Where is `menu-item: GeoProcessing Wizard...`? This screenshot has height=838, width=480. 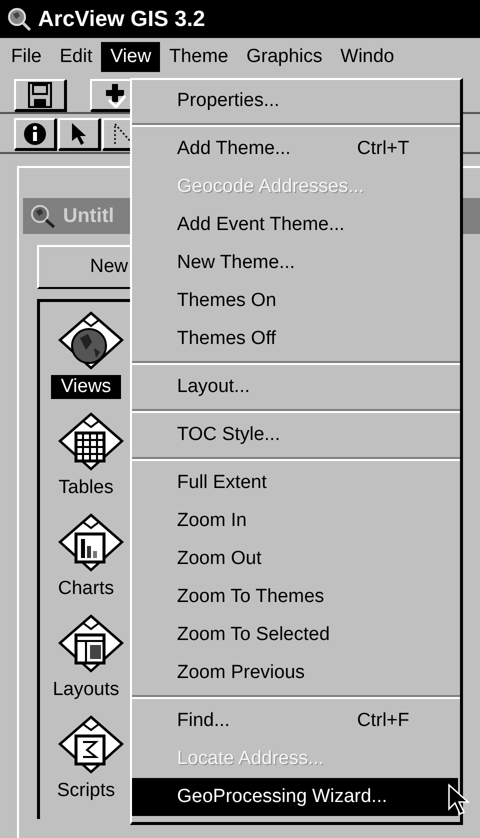 menu-item: GeoProcessing Wizard... is located at coordinates (295, 797).